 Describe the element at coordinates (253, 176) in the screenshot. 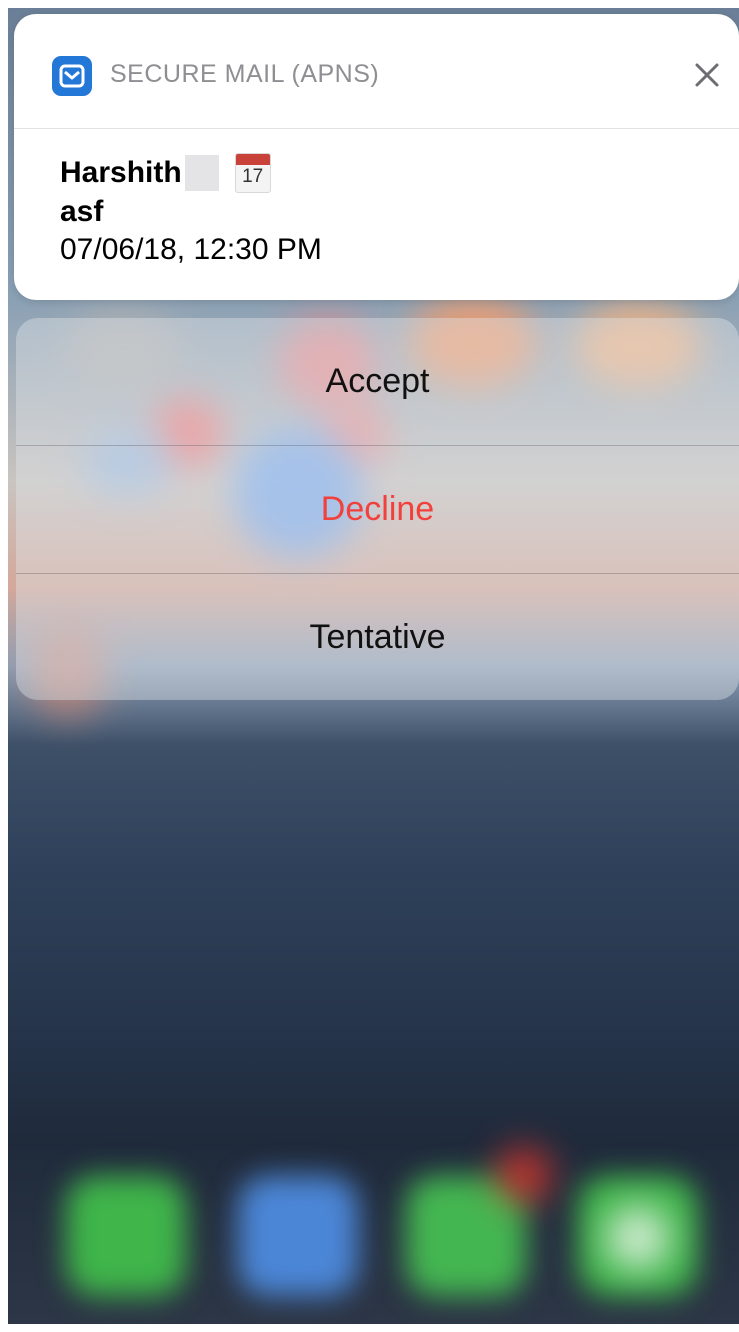

I see `calendar-day: 17` at that location.